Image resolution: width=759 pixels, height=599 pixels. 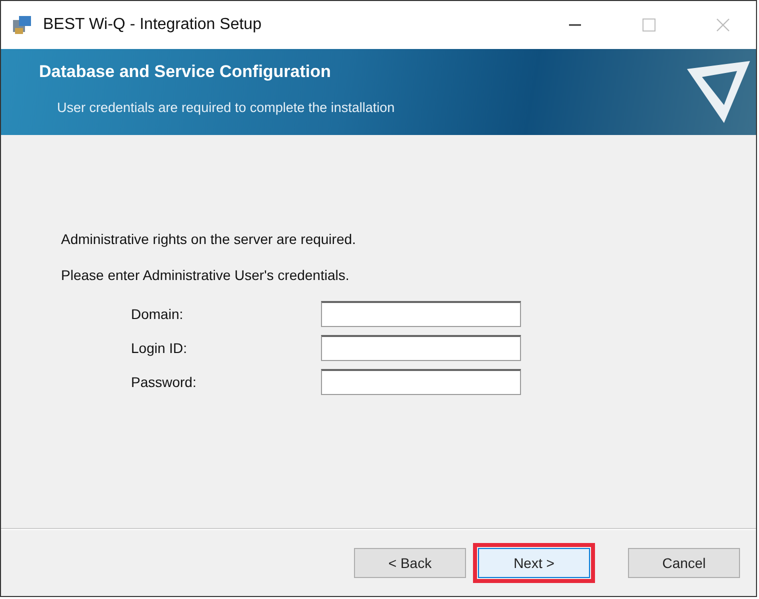 What do you see at coordinates (410, 563) in the screenshot?
I see `dialog-button: < Back` at bounding box center [410, 563].